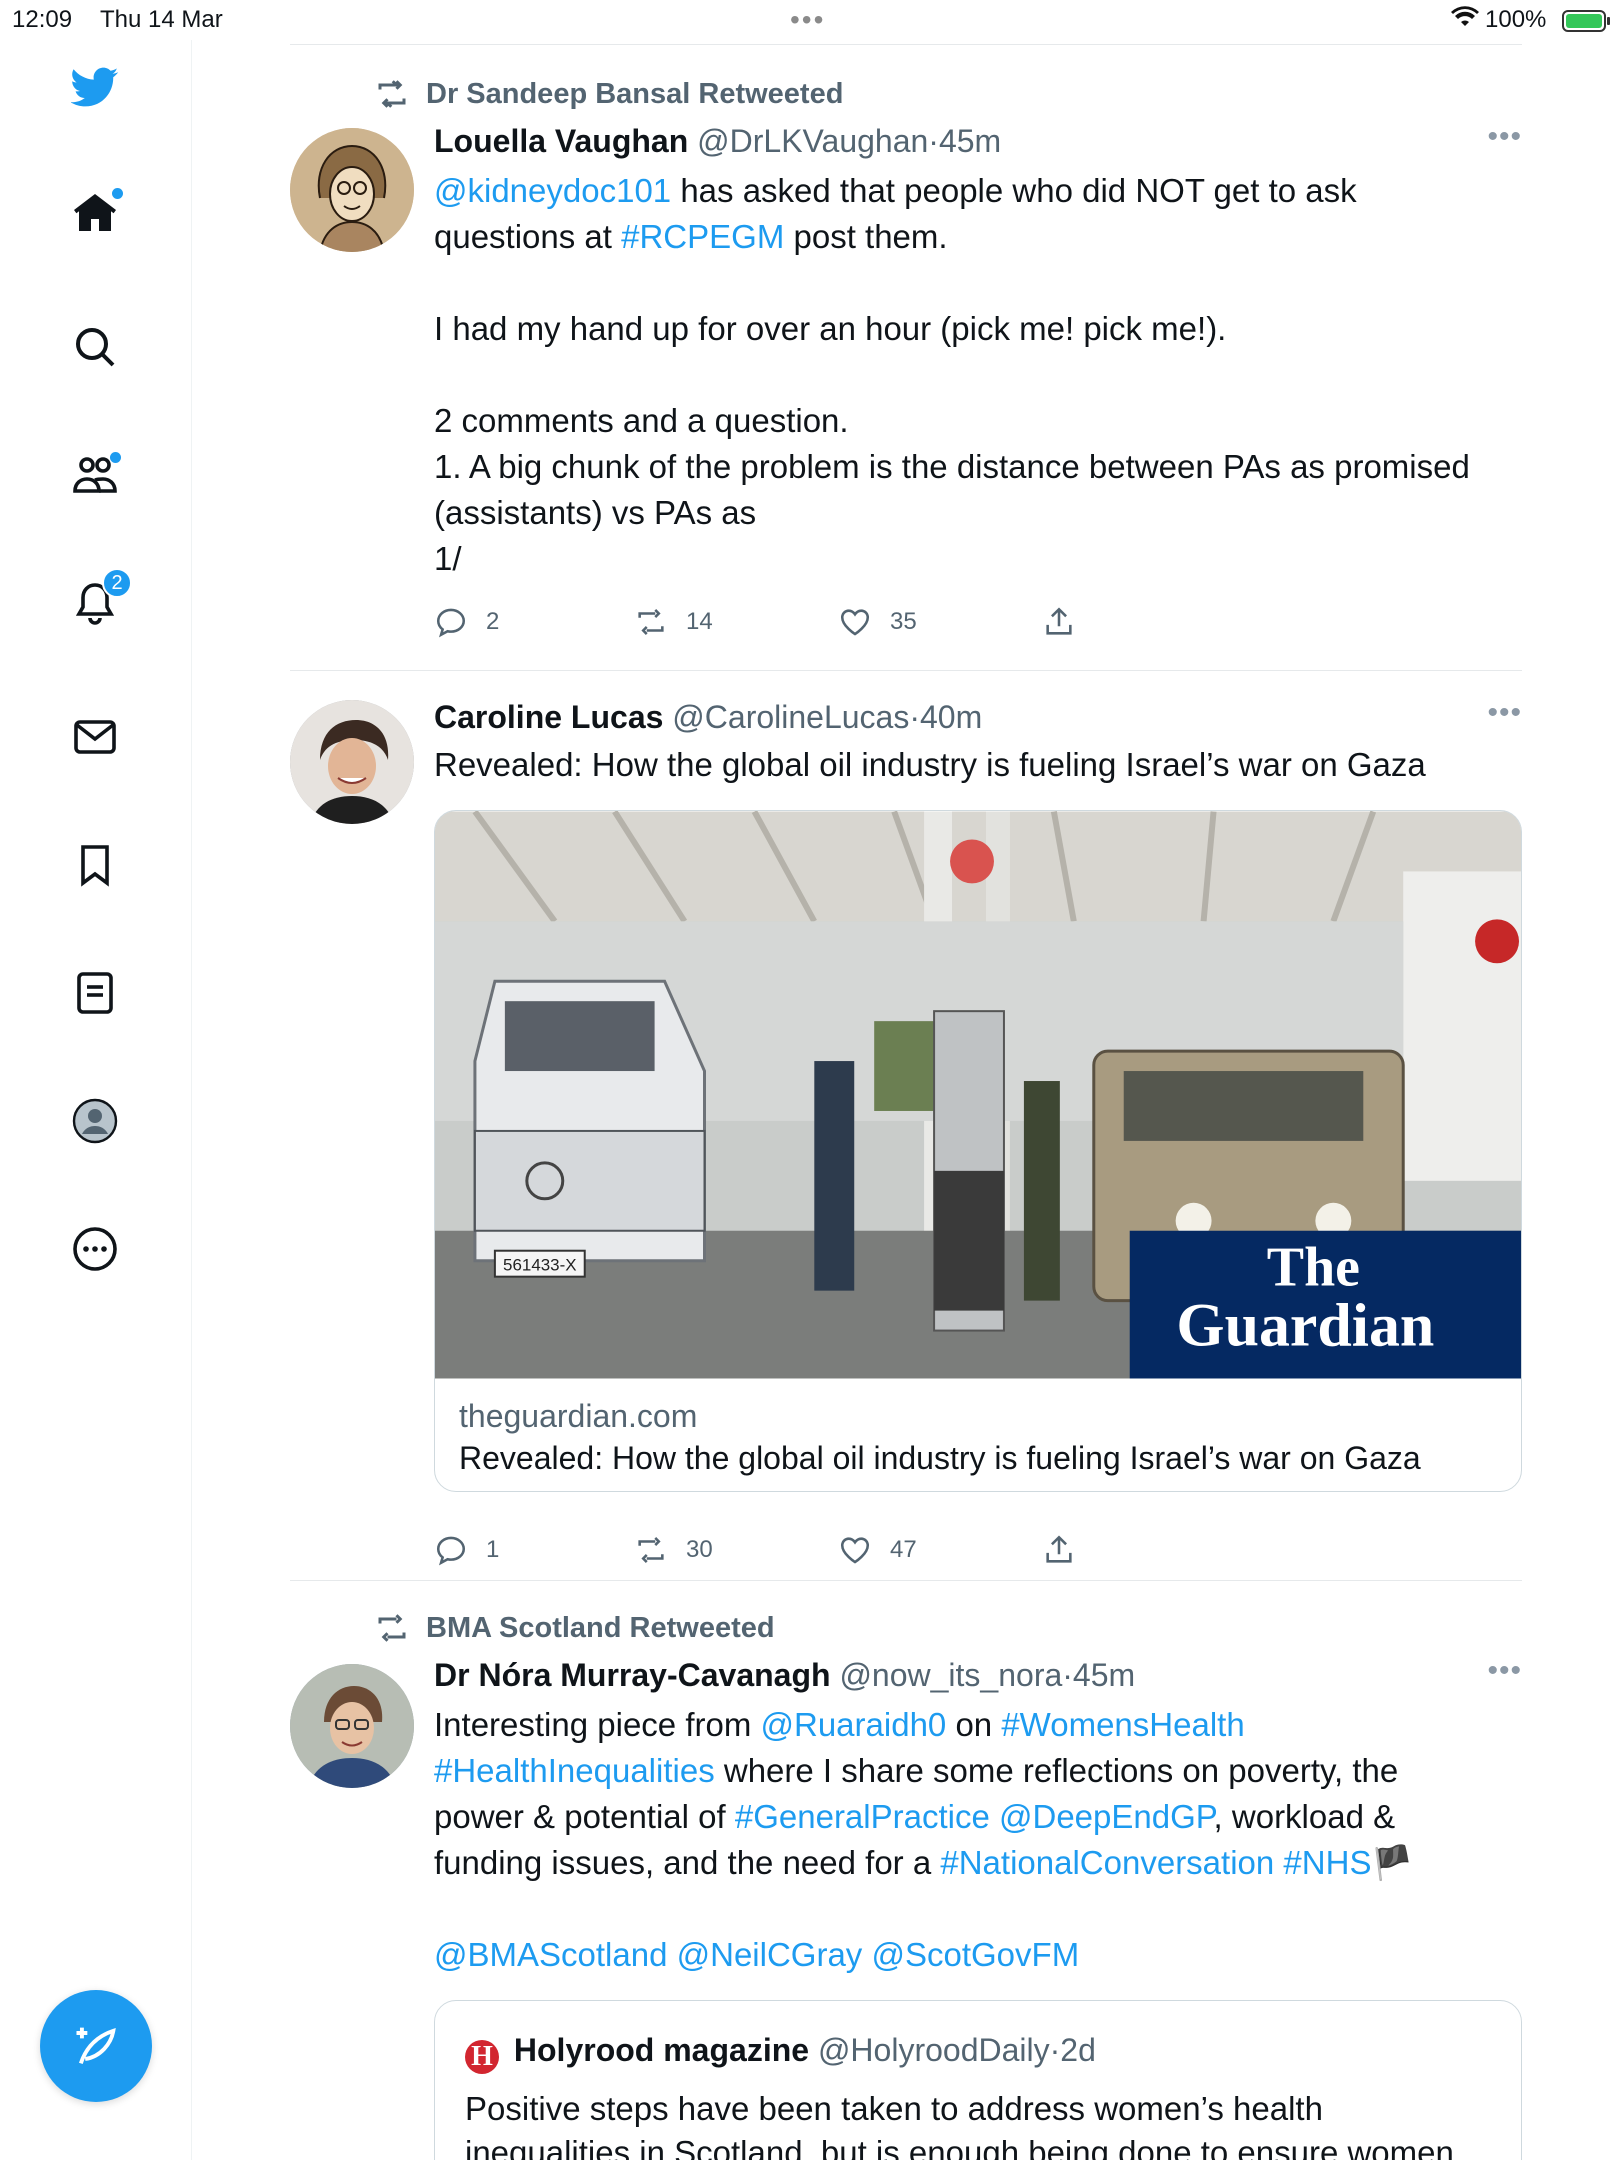 This screenshot has height=2160, width=1620. I want to click on text-segment: 🏴, so click(1392, 1862).